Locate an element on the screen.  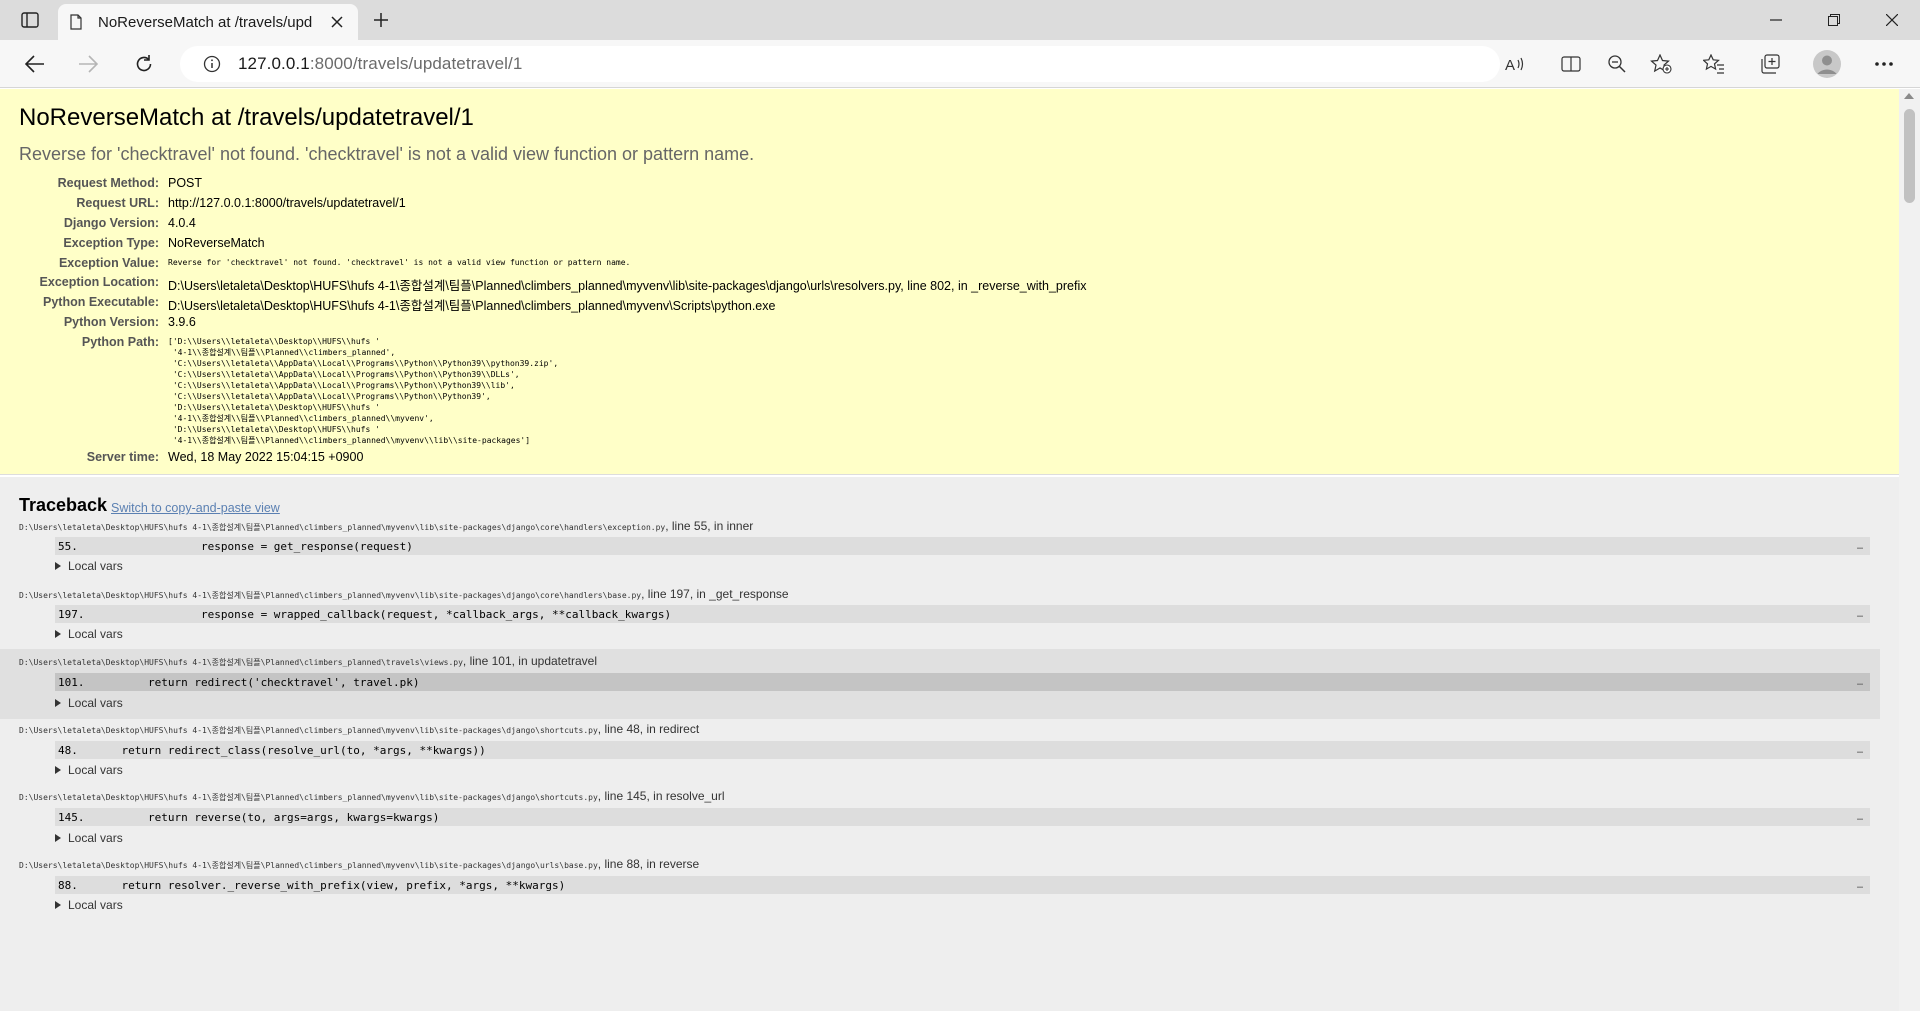
meta-key: Django Version: is located at coordinates (111, 223).